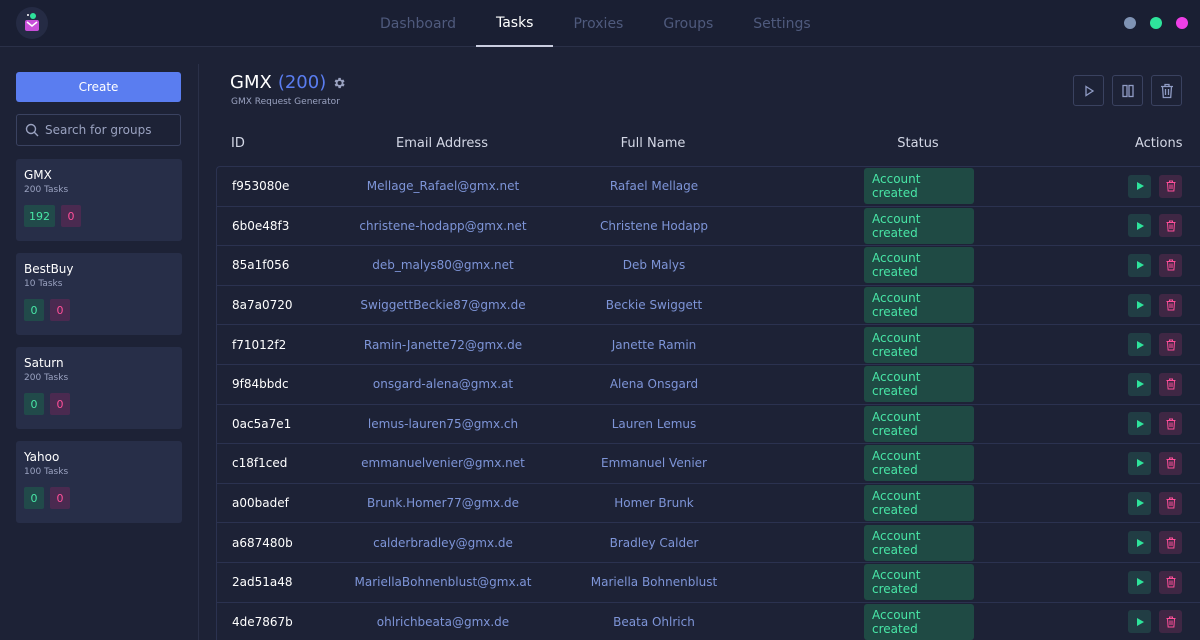 Image resolution: width=1200 pixels, height=640 pixels. What do you see at coordinates (46, 190) in the screenshot?
I see `group-task-count: 200 Tasks` at bounding box center [46, 190].